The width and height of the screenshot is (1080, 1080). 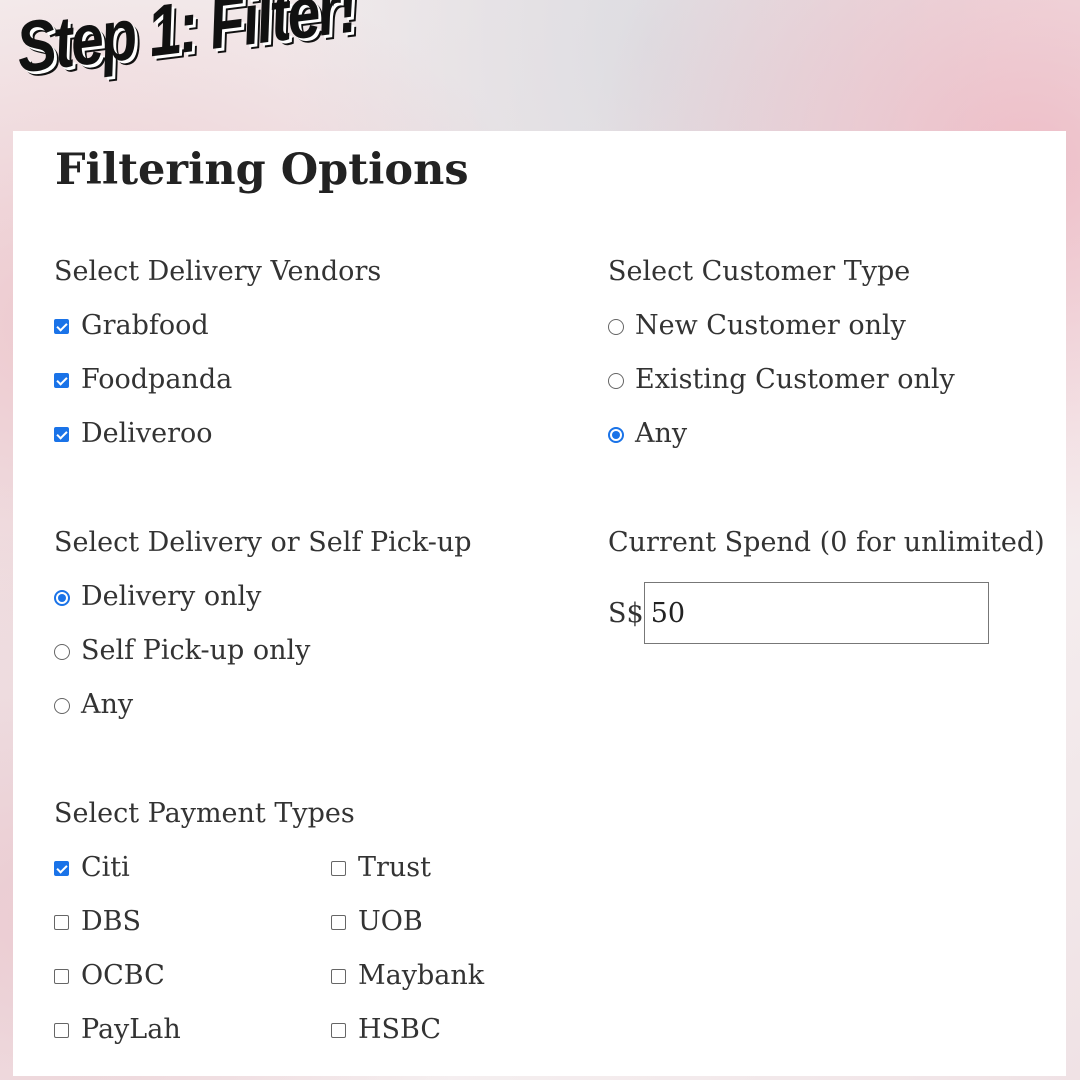 I want to click on payment-label: Select Payment Types, so click(x=204, y=813).